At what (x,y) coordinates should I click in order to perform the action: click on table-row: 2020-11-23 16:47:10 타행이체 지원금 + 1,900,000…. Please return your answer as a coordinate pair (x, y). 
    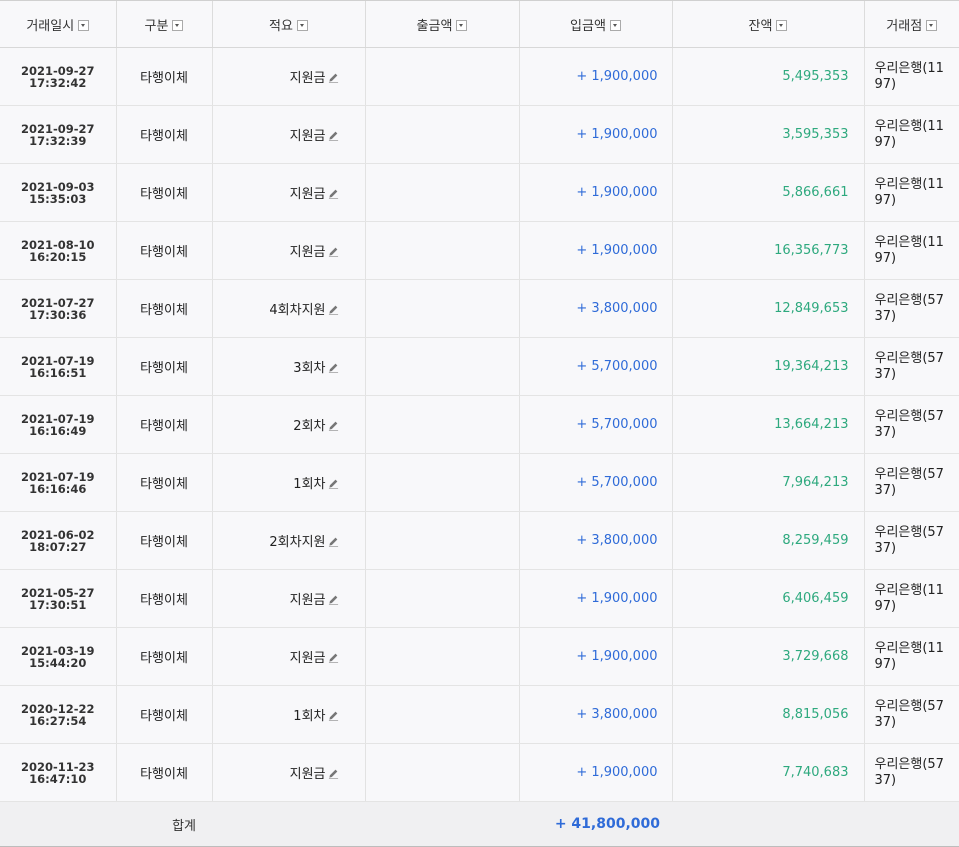
    Looking at the image, I should click on (479, 772).